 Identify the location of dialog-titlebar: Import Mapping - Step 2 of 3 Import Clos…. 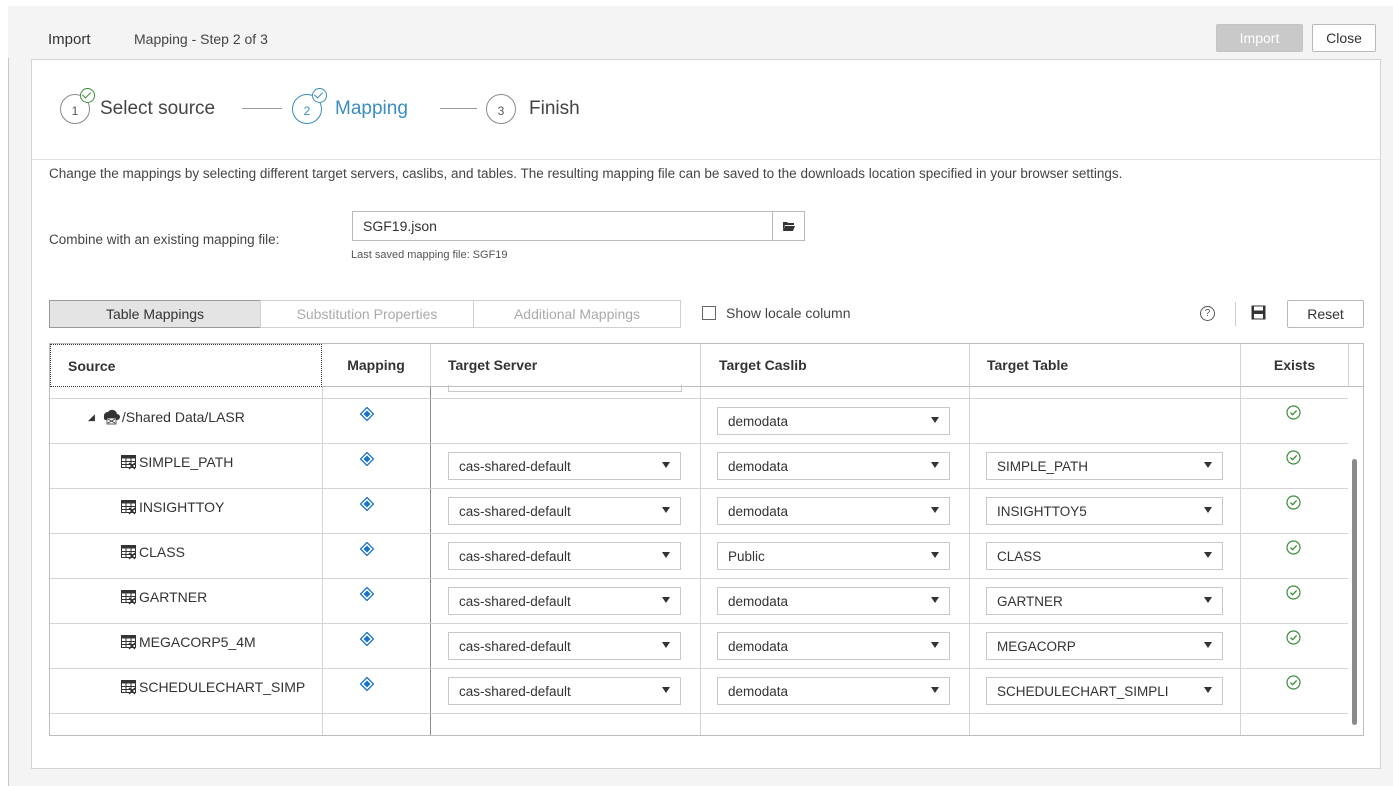
(700, 32).